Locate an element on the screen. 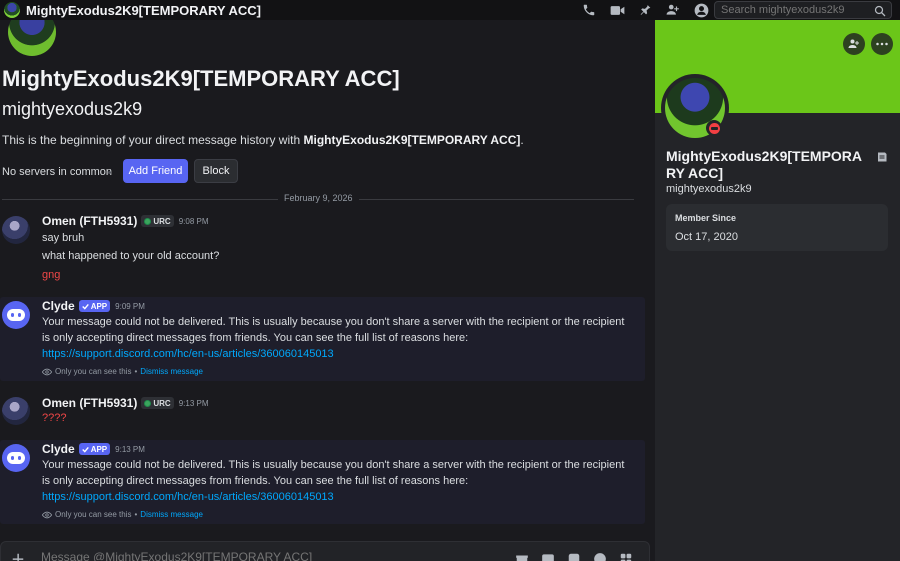  sticker-icon is located at coordinates (574, 556).